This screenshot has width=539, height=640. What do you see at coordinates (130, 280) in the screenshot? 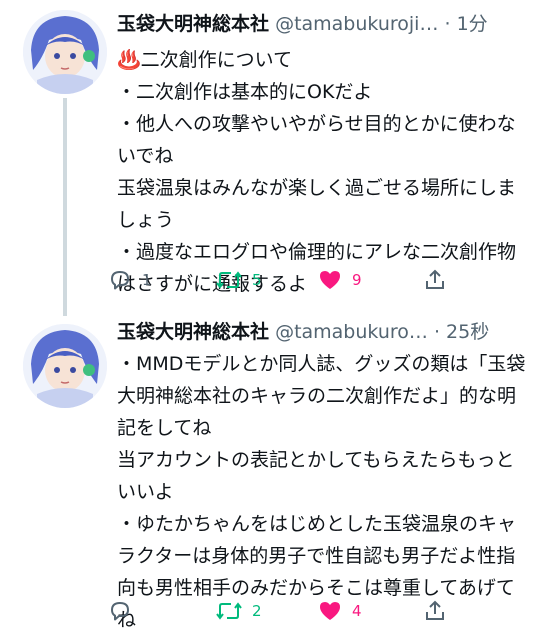
I see `reply-button: 1` at bounding box center [130, 280].